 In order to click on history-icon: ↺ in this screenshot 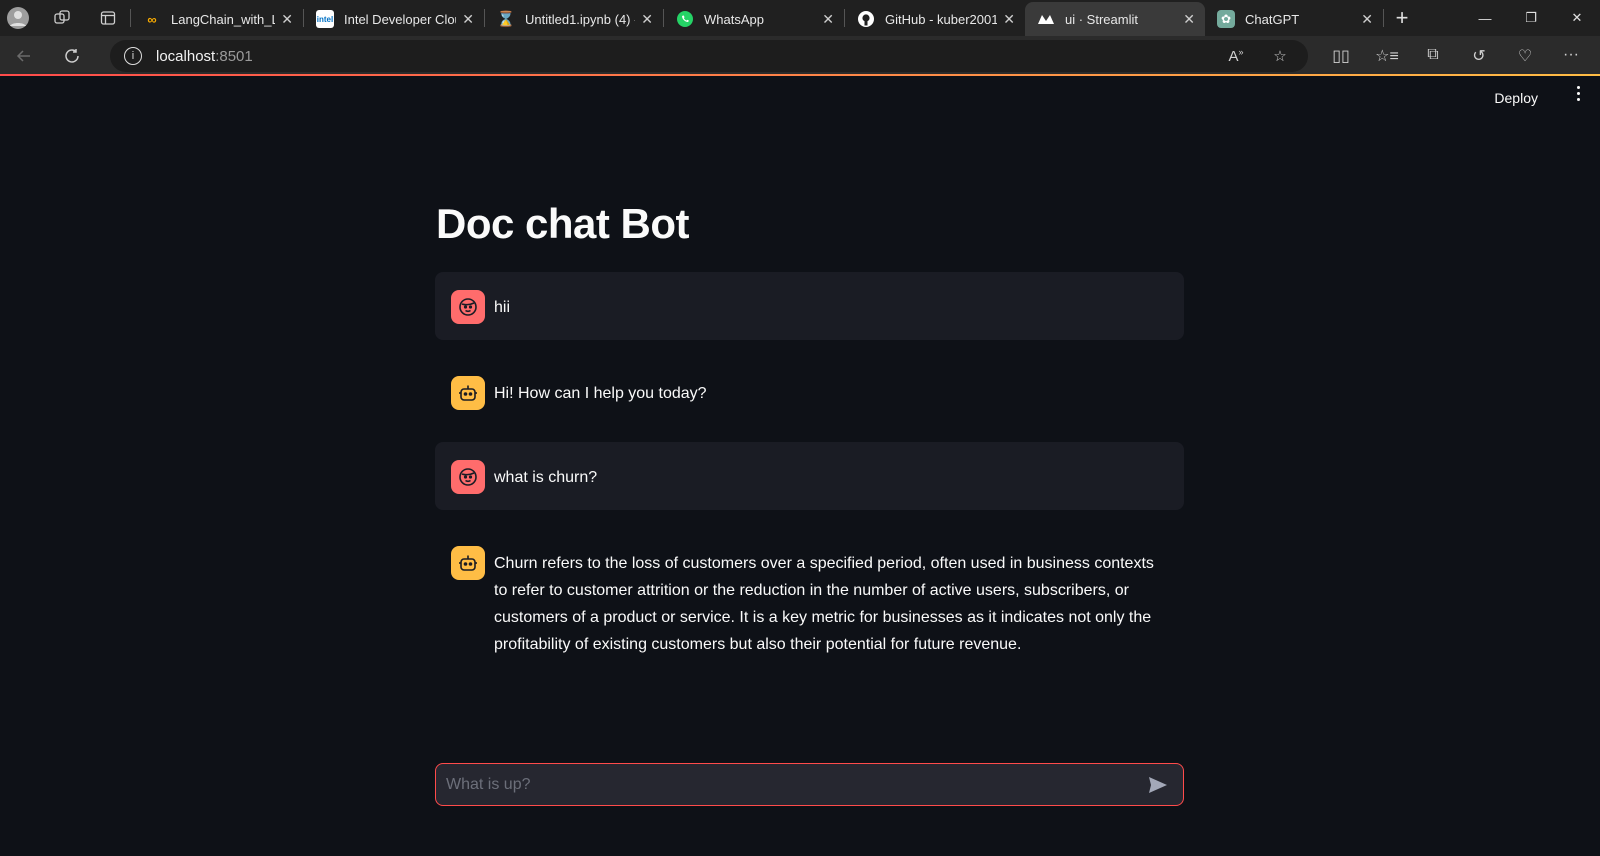, I will do `click(1479, 56)`.